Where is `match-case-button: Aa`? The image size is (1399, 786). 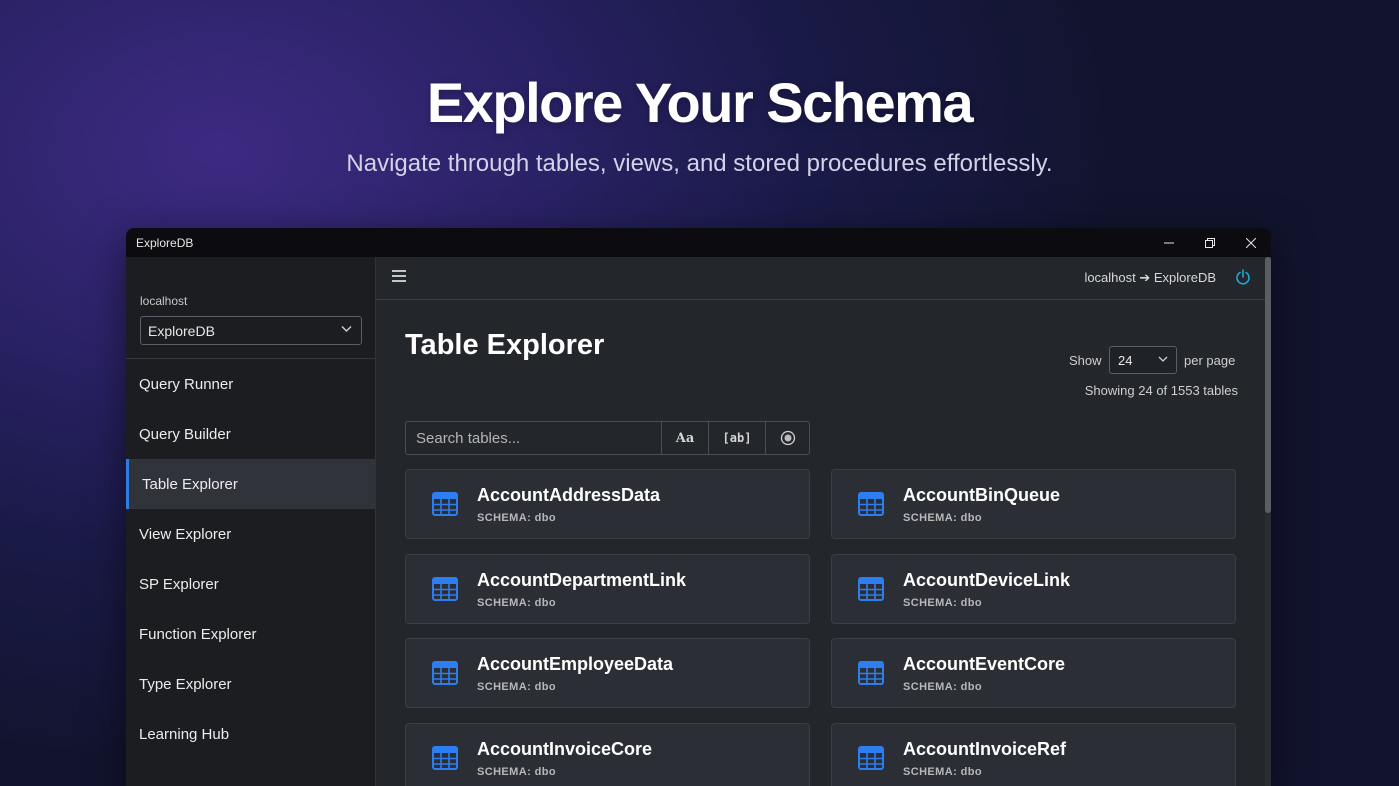 match-case-button: Aa is located at coordinates (685, 438).